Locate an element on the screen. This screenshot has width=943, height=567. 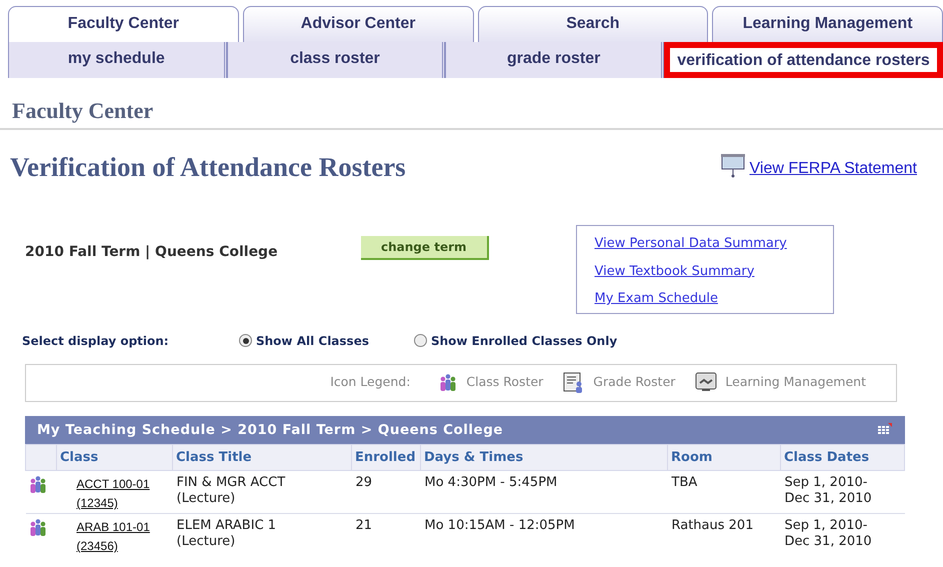
nav-tab: Learning Management is located at coordinates (827, 24).